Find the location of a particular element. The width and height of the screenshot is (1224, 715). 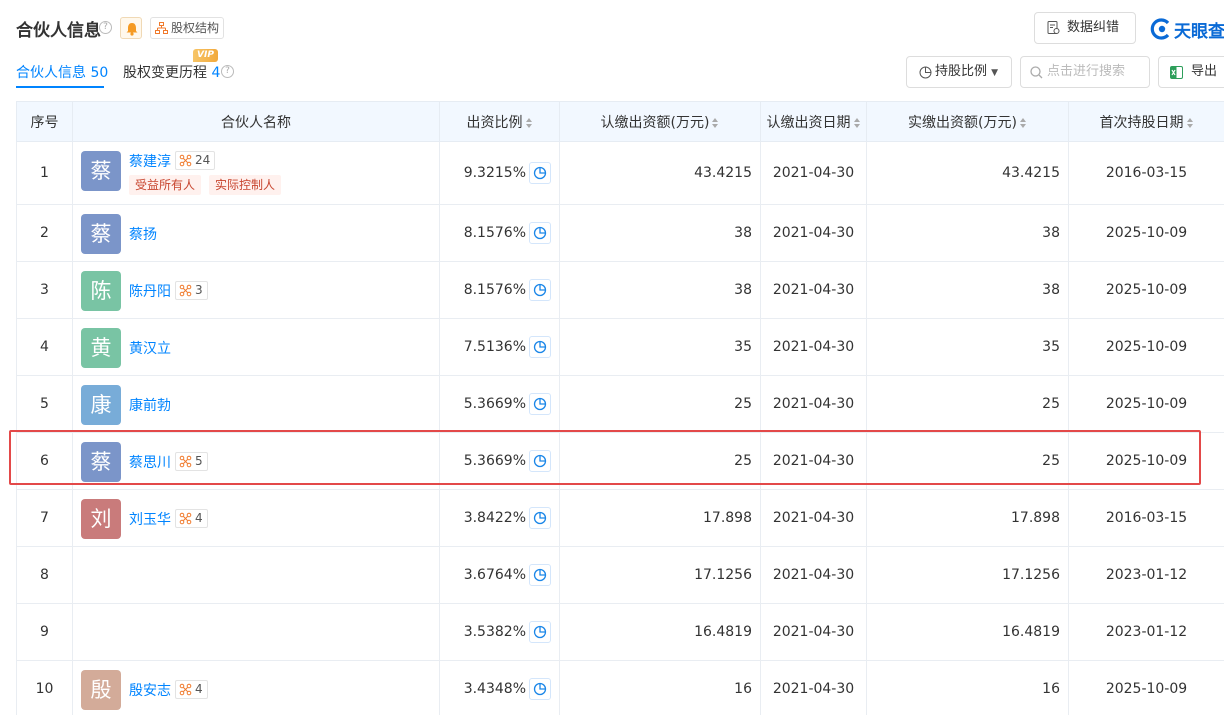

ratio-cell: 3.5382% is located at coordinates (499, 632).